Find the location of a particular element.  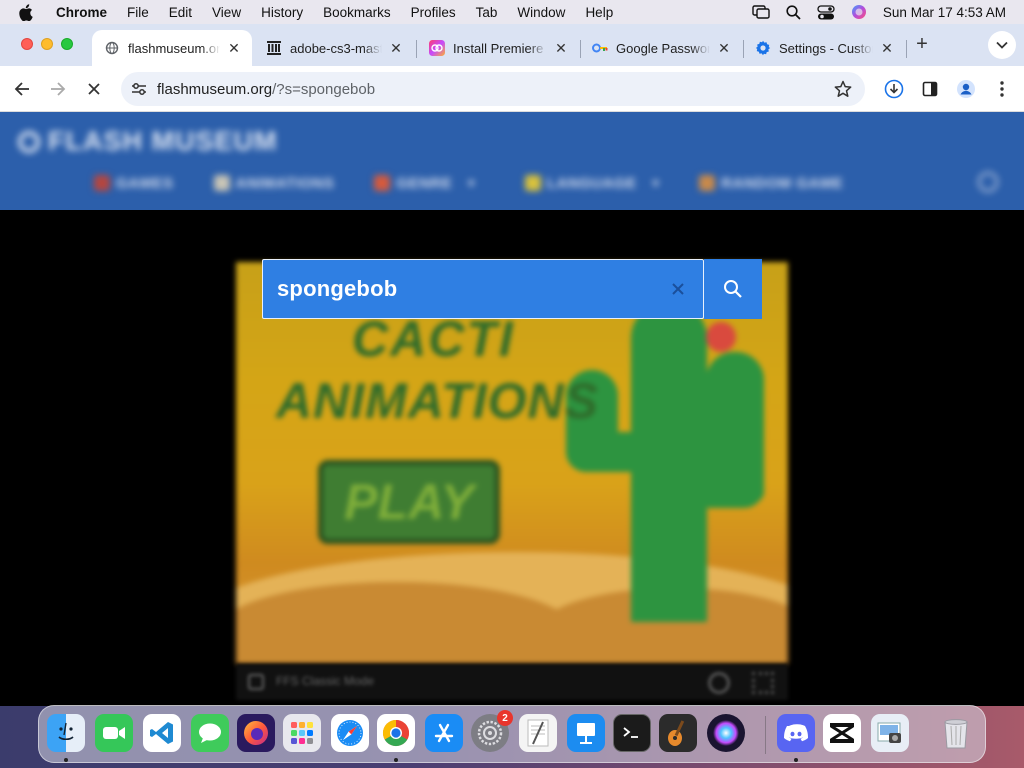

site-logo: FLASH MUSEUM is located at coordinates (148, 141).